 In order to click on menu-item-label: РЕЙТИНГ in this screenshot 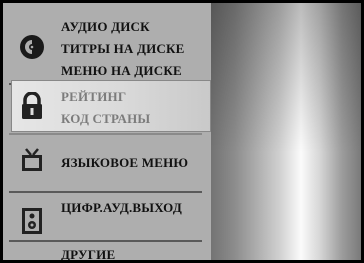, I will do `click(94, 96)`.